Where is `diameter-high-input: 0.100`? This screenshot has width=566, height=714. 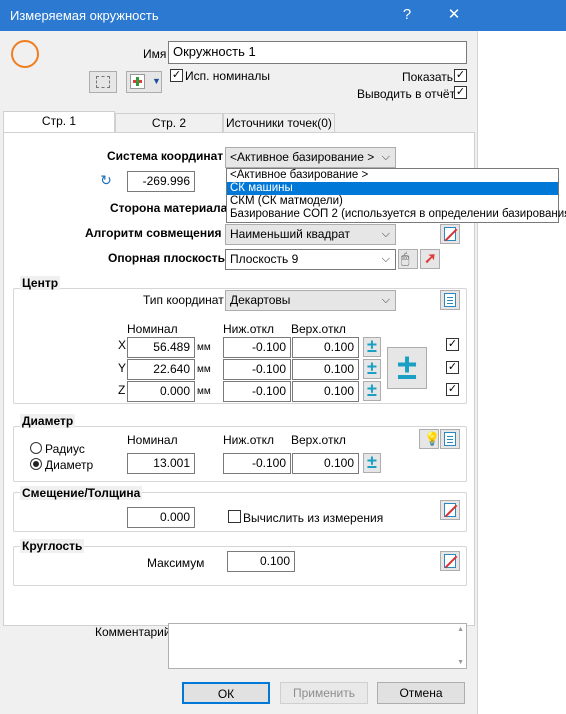 diameter-high-input: 0.100 is located at coordinates (325, 463).